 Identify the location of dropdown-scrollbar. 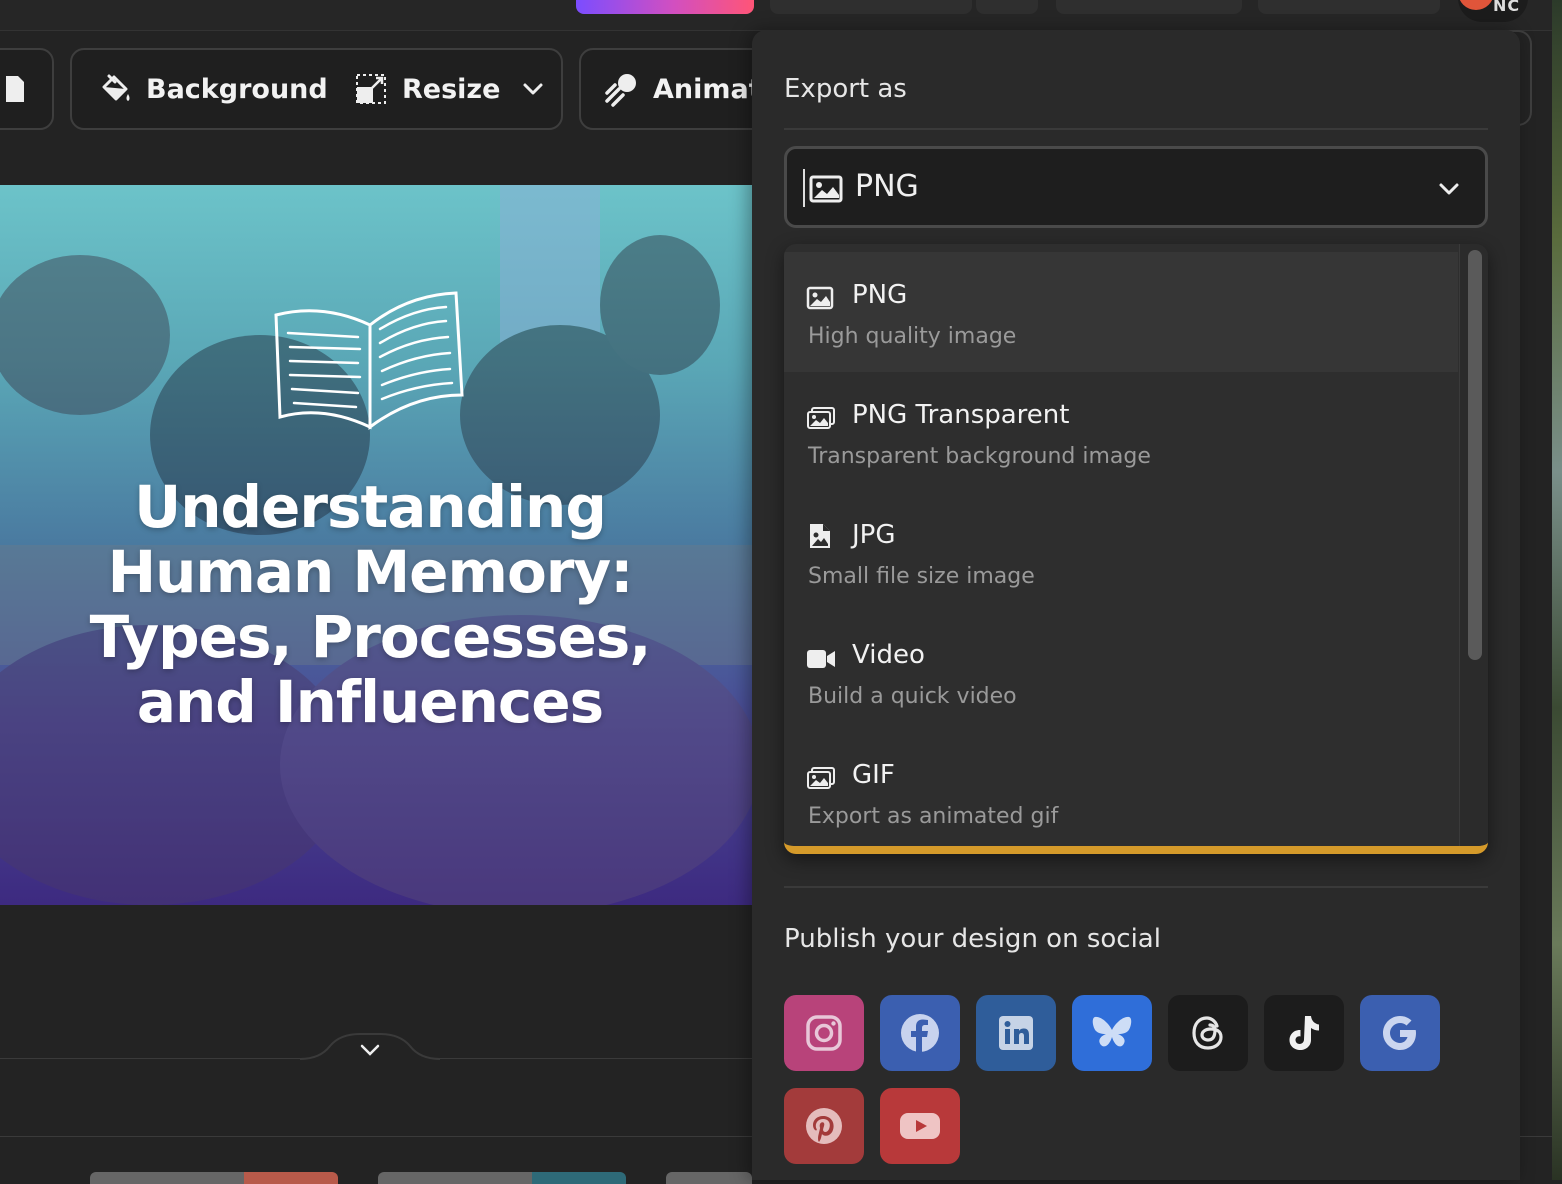
(1473, 545).